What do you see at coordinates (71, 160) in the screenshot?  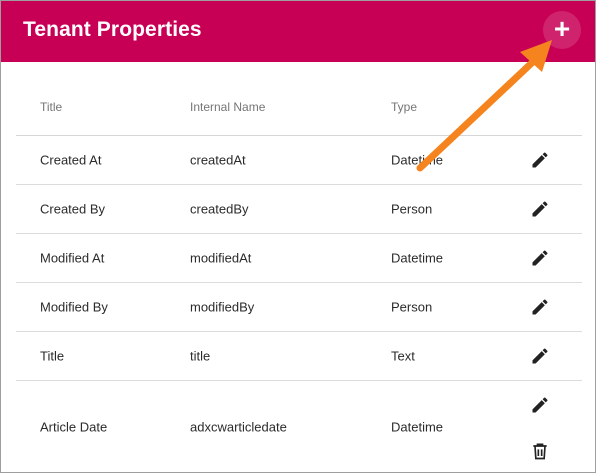 I see `cell-title: Created At` at bounding box center [71, 160].